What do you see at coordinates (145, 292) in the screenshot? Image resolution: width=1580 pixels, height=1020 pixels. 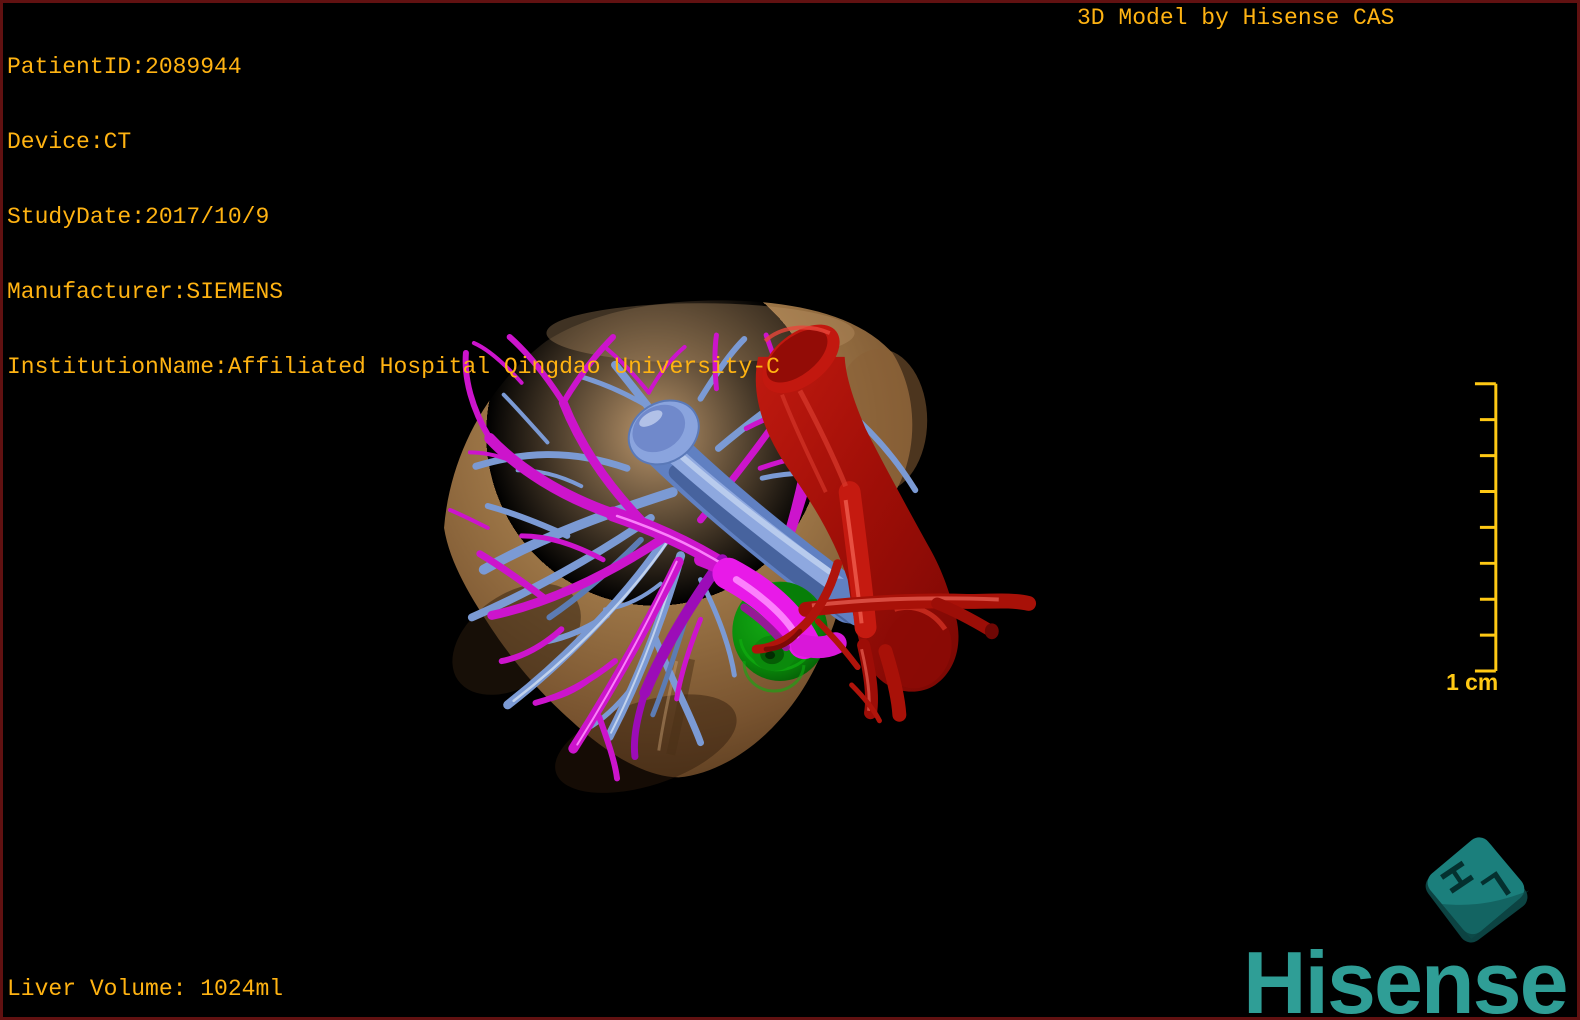 I see `info-line-manufacturer: Manufacturer:SIEMENS` at bounding box center [145, 292].